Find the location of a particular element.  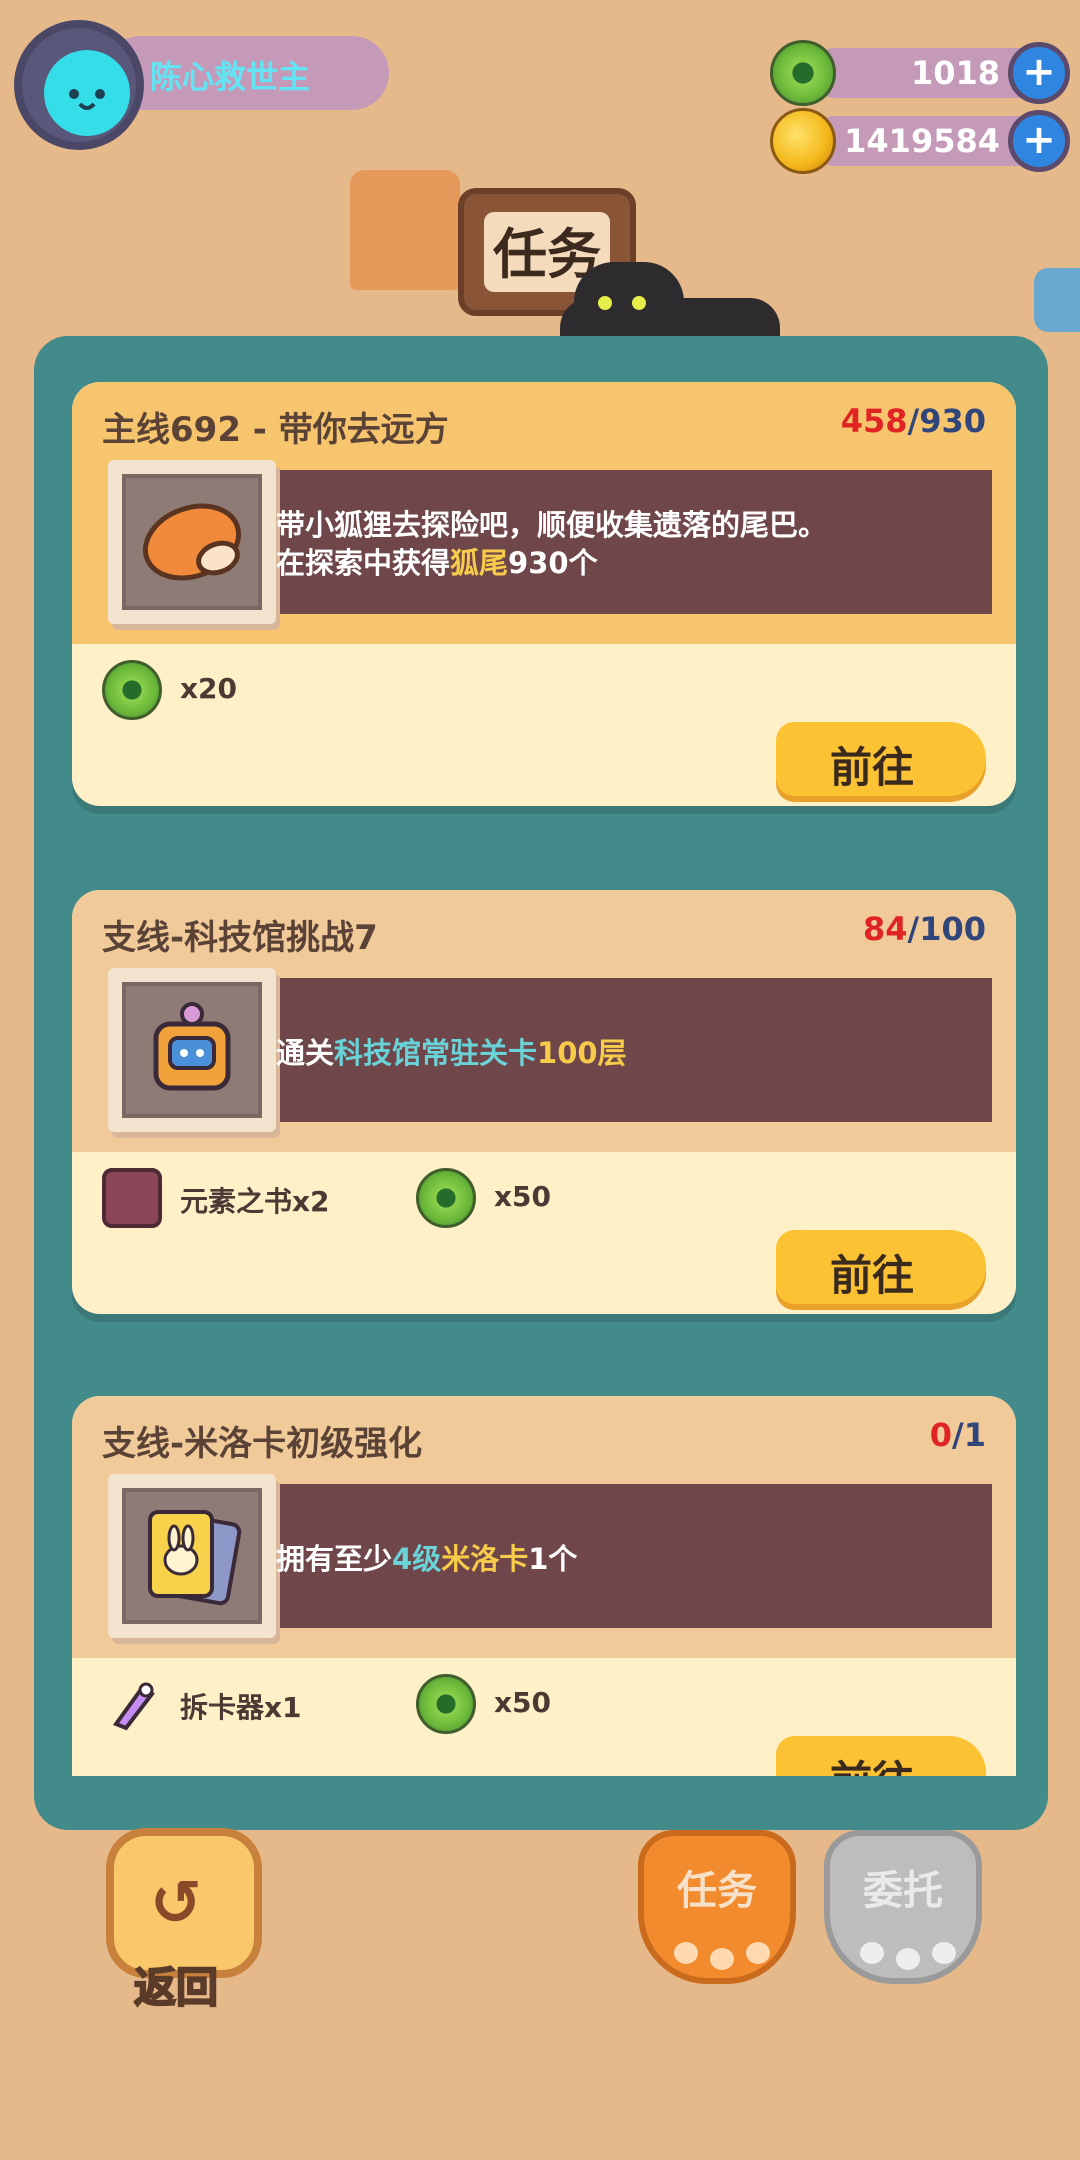

desc-highlight: 4级 is located at coordinates (417, 1559).